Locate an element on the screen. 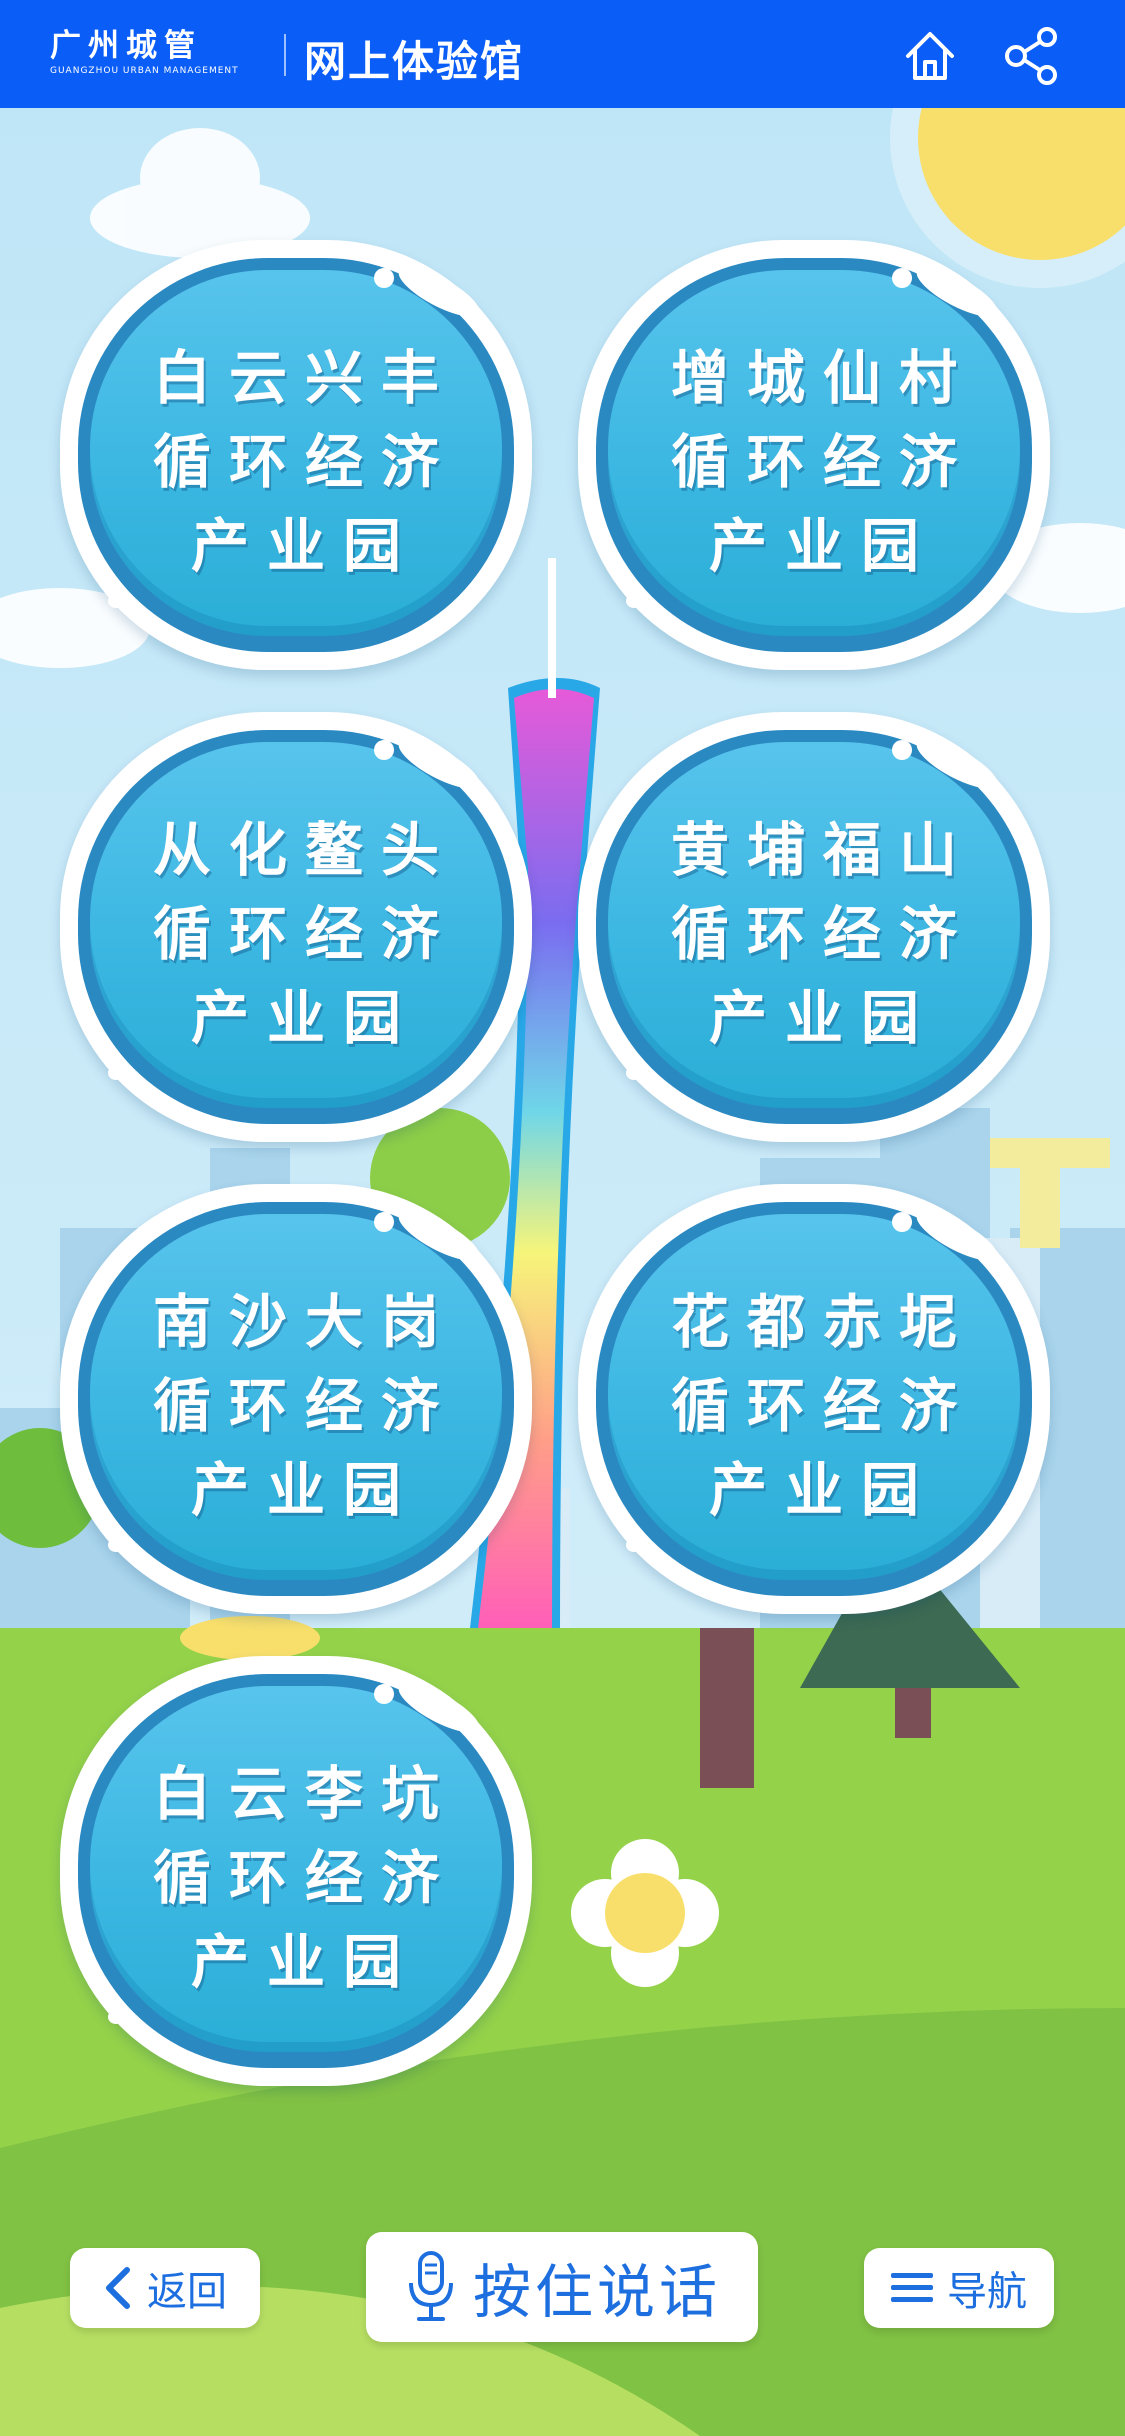  menu-icon is located at coordinates (912, 2288).